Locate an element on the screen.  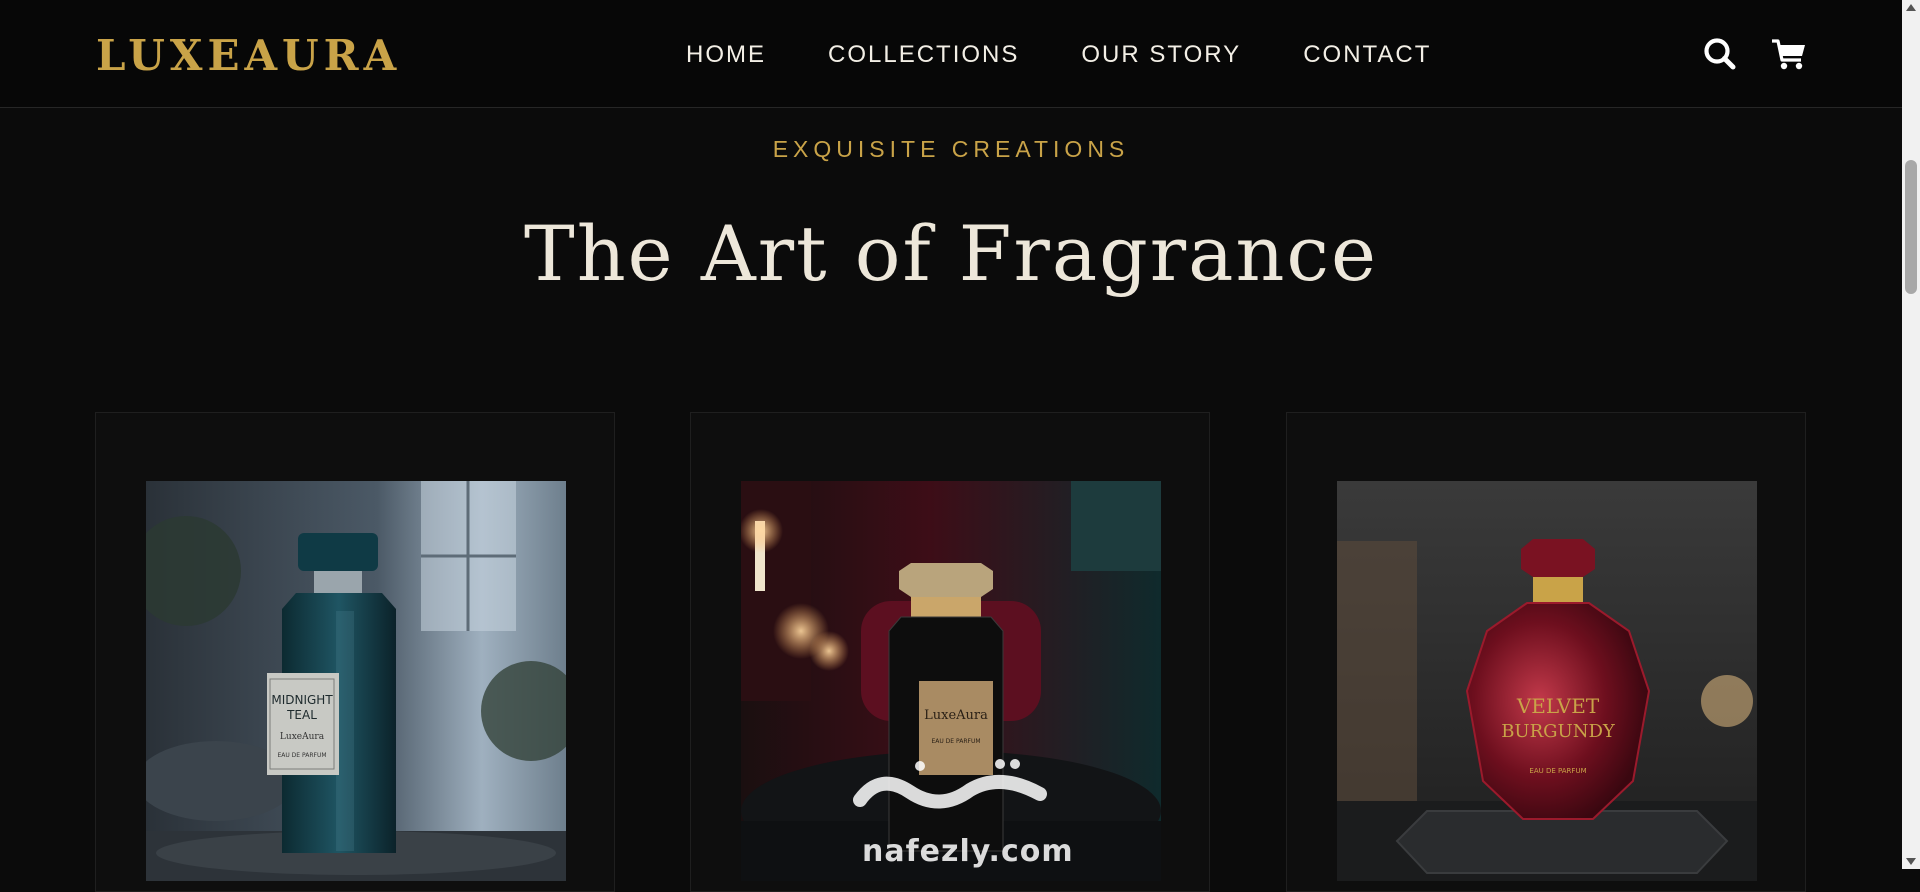
product-card-velvet-burgundy: VELVET BURGUNDY EAU DE PARFUM is located at coordinates (1546, 652).